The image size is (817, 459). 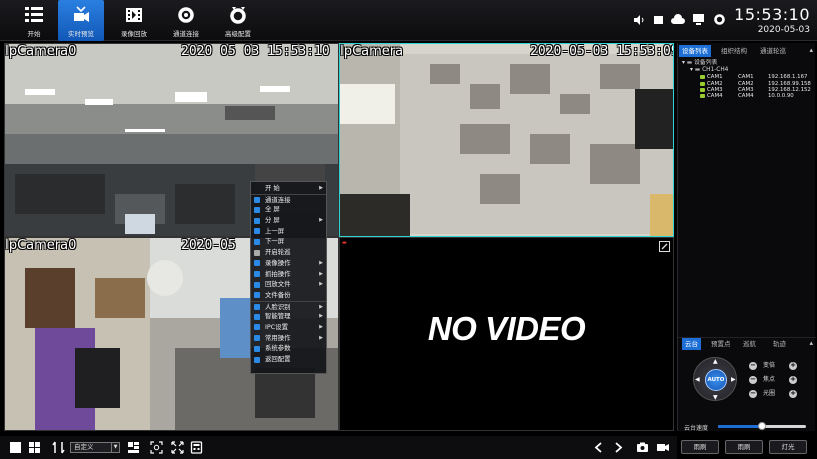 What do you see at coordinates (678, 20) in the screenshot?
I see `cloud-icon` at bounding box center [678, 20].